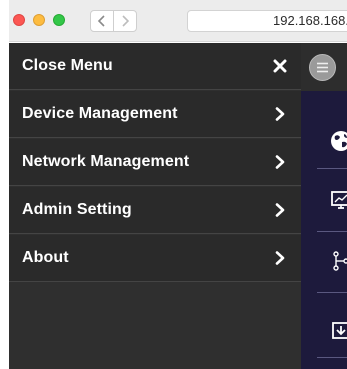 The image size is (347, 369). I want to click on menu-item-about: About, so click(155, 258).